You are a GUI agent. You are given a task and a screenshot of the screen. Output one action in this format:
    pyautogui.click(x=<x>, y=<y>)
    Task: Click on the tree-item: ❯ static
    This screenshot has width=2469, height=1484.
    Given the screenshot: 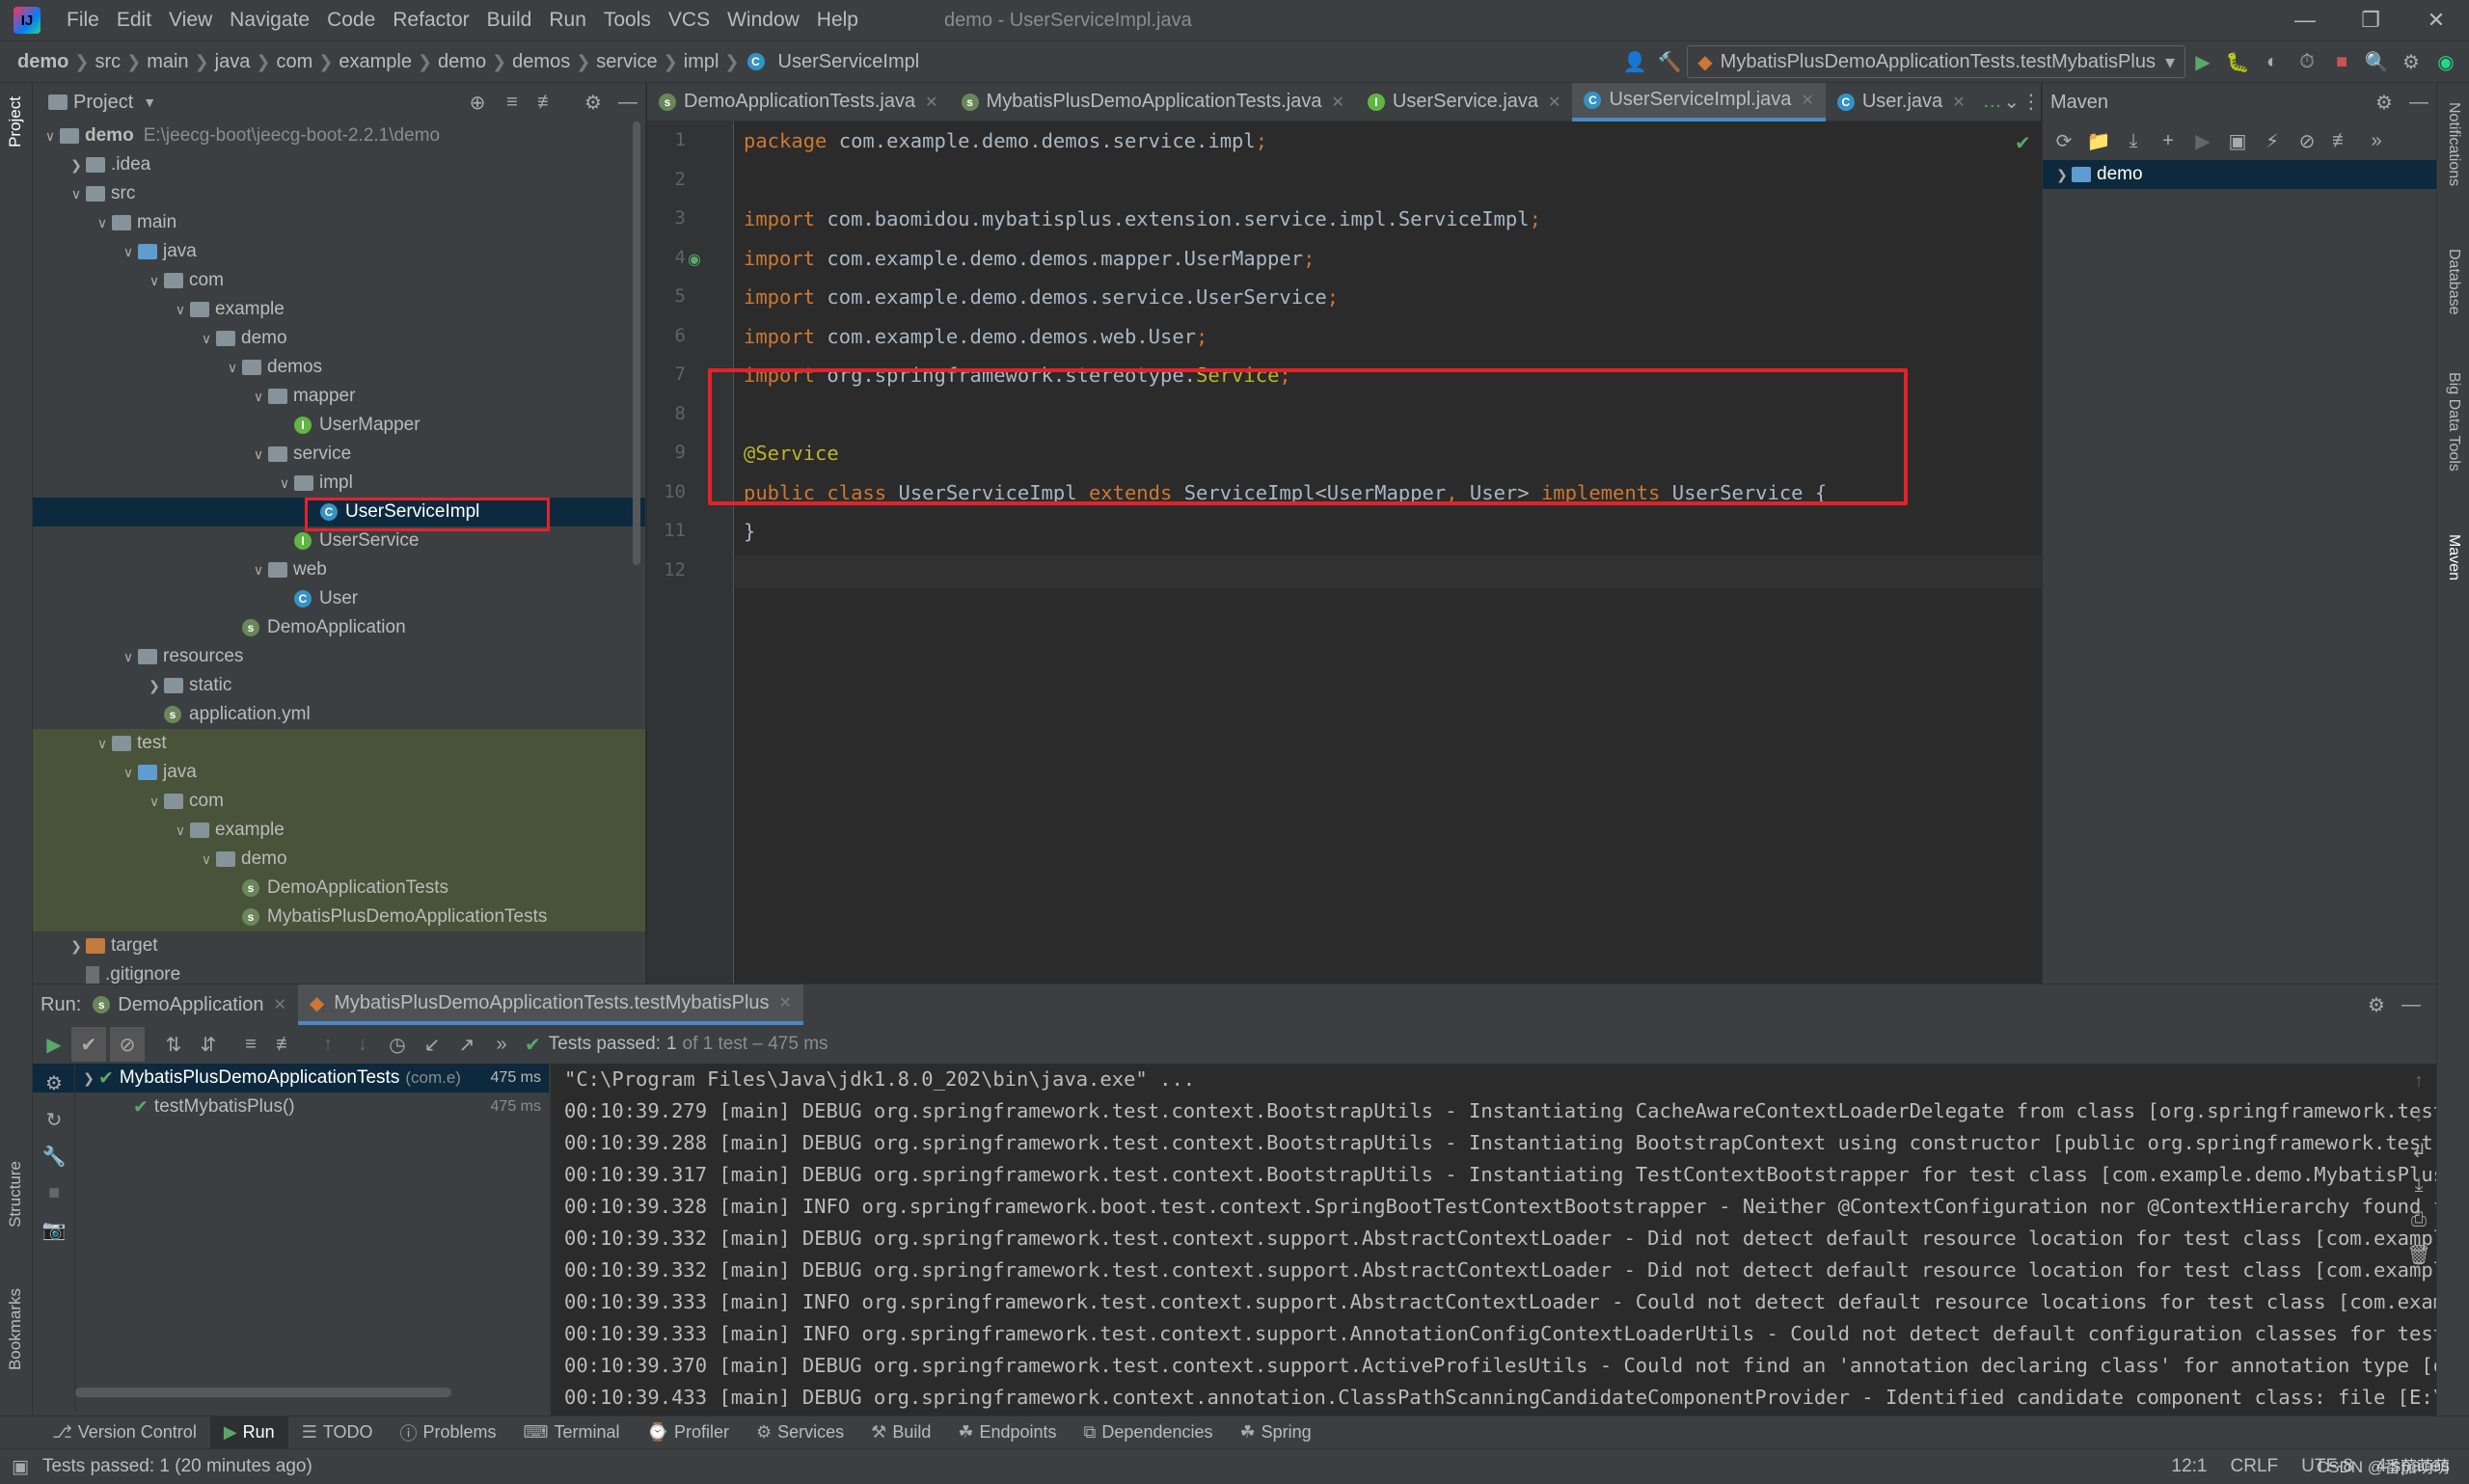 What is the action you would take?
    pyautogui.click(x=339, y=685)
    